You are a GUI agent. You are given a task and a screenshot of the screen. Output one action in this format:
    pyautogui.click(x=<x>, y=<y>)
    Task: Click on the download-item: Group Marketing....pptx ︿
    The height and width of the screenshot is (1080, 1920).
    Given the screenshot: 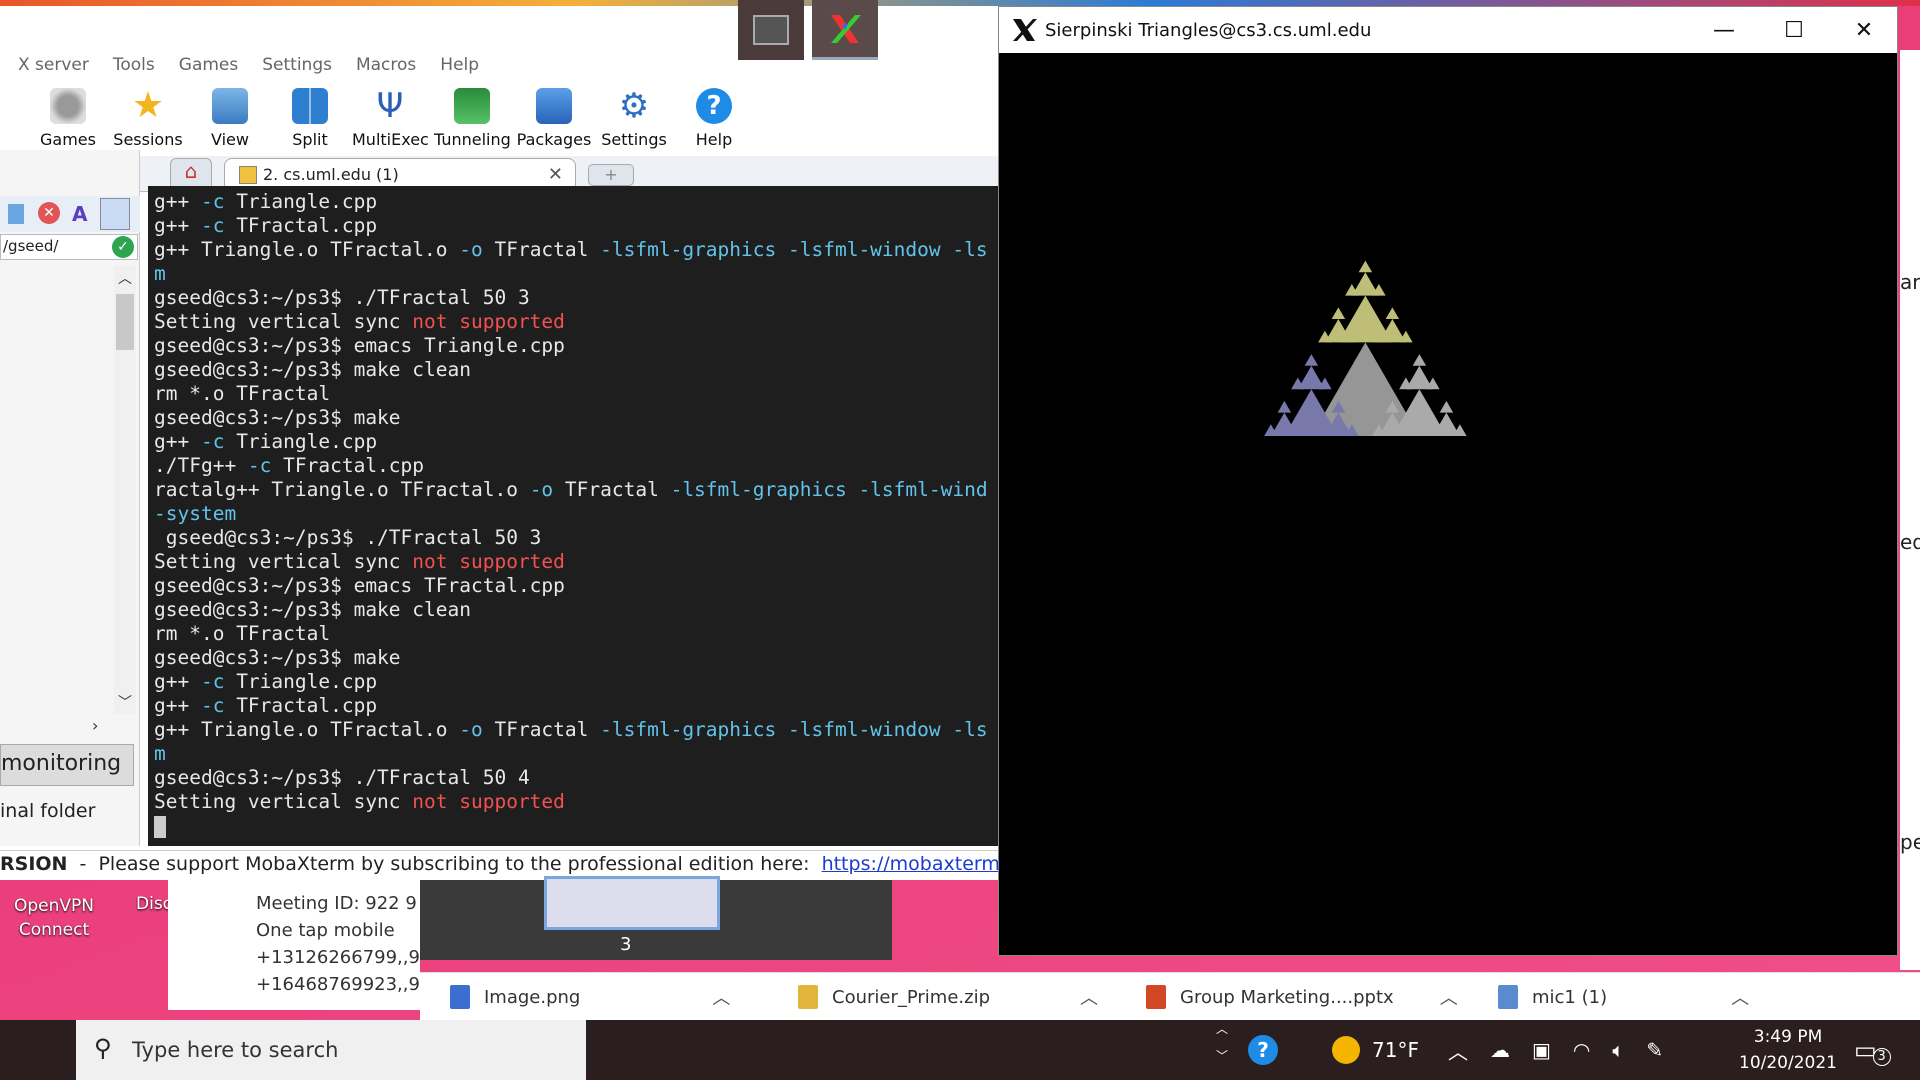 What is the action you would take?
    pyautogui.click(x=1302, y=997)
    